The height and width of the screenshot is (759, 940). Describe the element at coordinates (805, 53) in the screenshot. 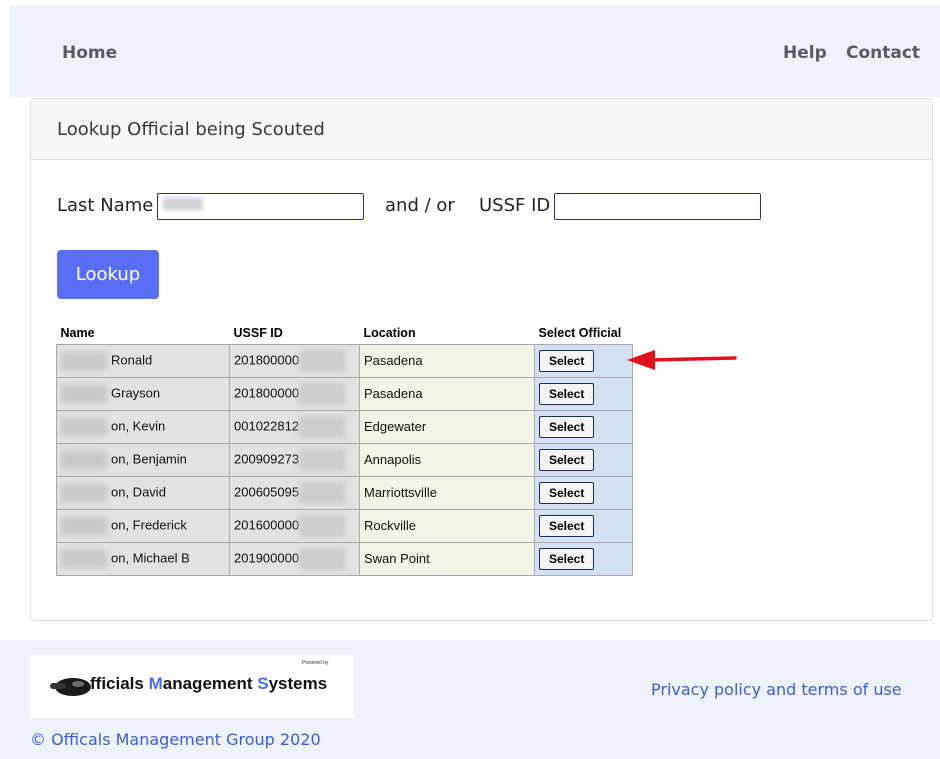

I see `nav-help-link: Help` at that location.